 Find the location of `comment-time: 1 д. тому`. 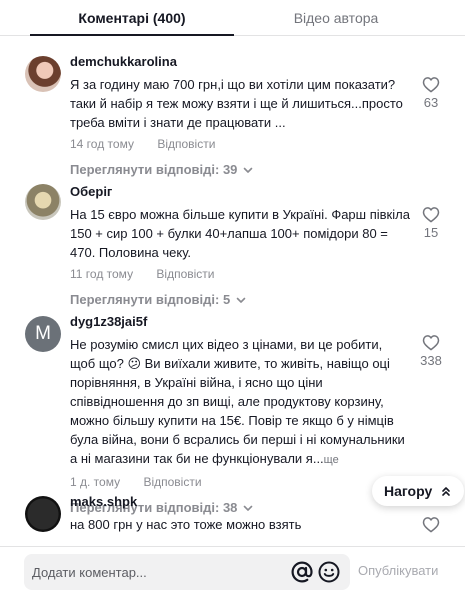

comment-time: 1 д. тому is located at coordinates (95, 482).